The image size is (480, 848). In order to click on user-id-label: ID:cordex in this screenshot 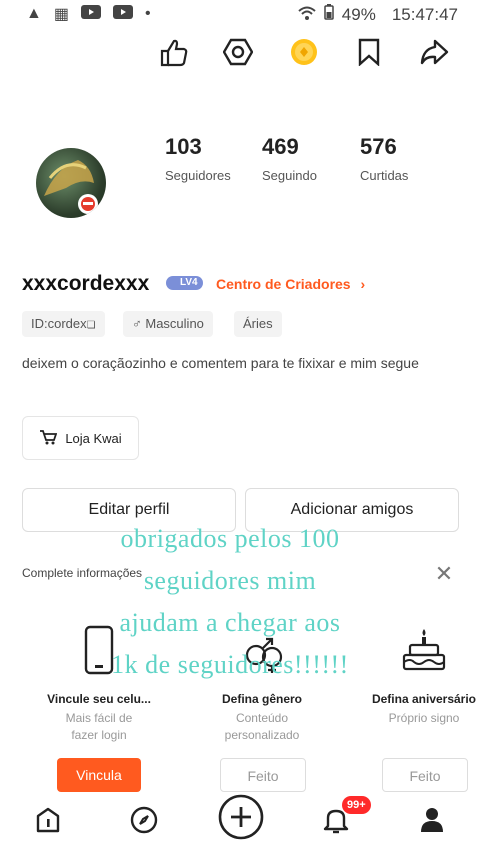, I will do `click(59, 323)`.